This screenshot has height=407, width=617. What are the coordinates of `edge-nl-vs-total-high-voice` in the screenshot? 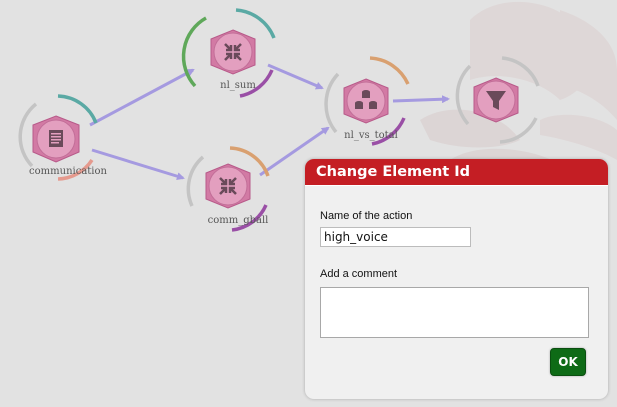 It's located at (421, 99).